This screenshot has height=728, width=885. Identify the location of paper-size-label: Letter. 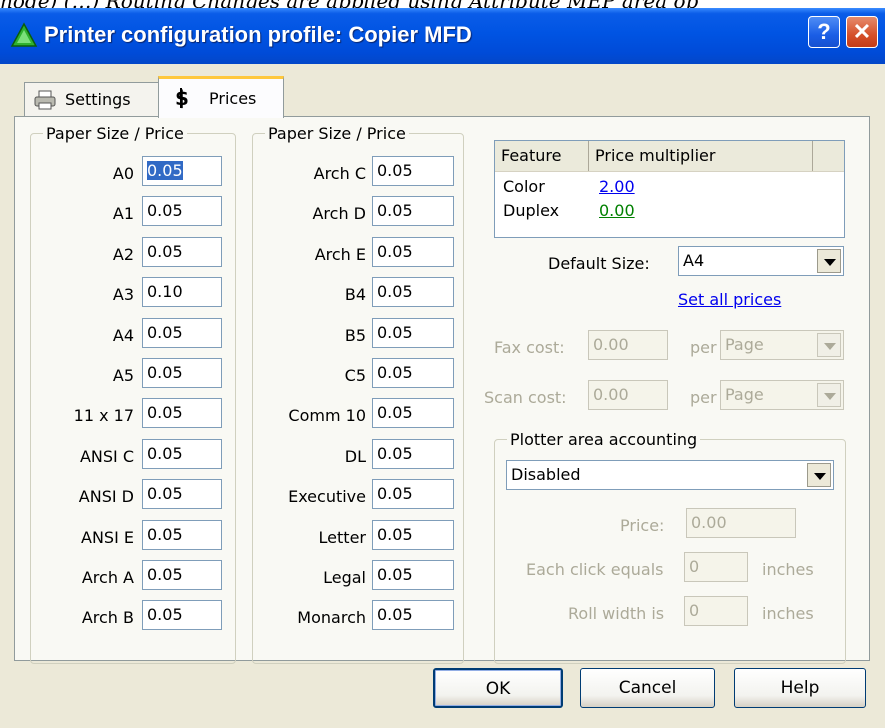
(342, 537).